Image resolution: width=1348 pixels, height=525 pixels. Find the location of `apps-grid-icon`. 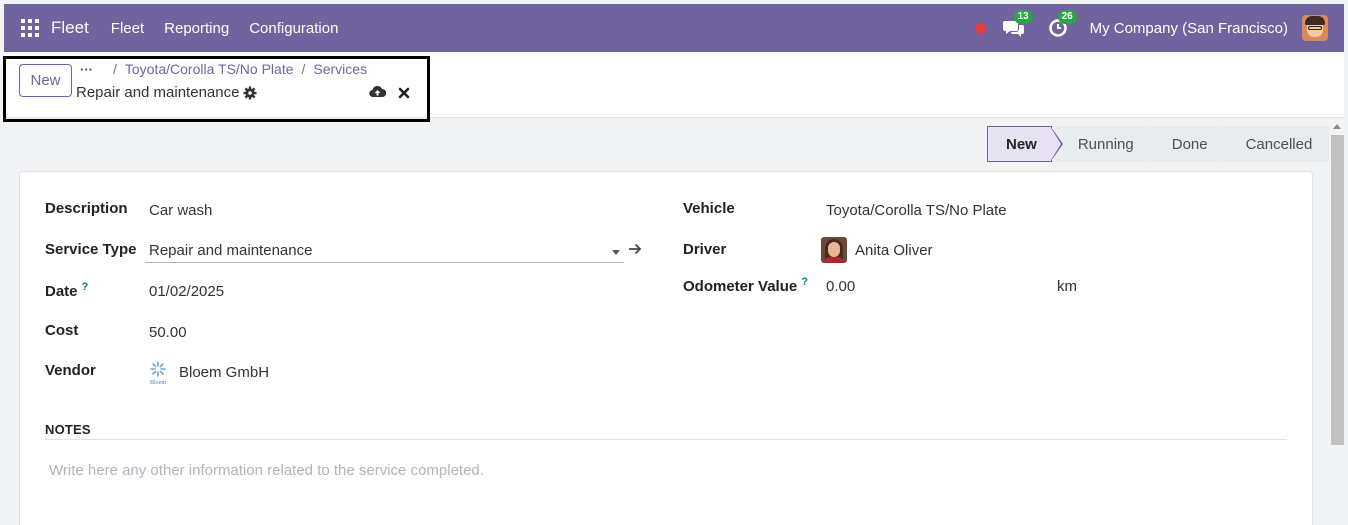

apps-grid-icon is located at coordinates (30, 28).